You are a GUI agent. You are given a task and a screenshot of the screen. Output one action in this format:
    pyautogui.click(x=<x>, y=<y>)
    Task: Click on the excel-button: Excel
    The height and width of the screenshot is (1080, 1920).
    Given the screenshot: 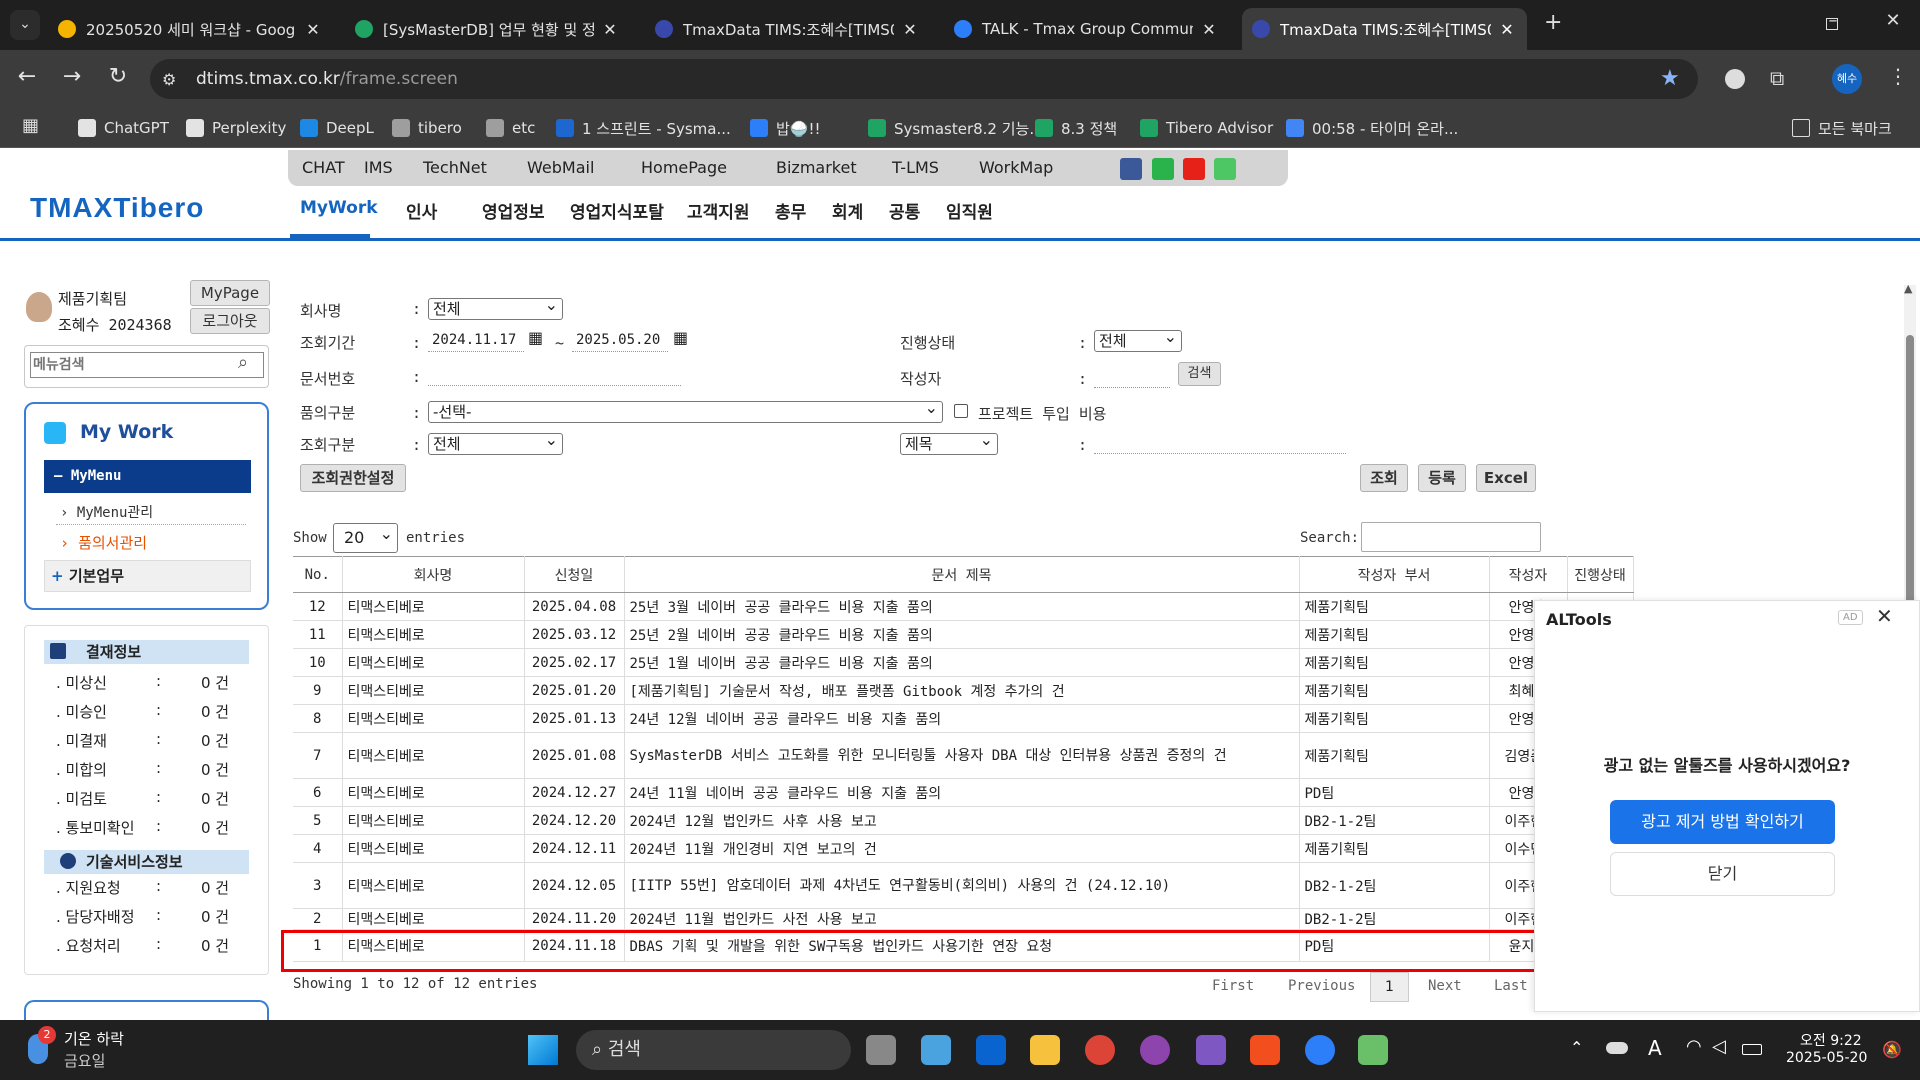 What is the action you would take?
    pyautogui.click(x=1506, y=478)
    